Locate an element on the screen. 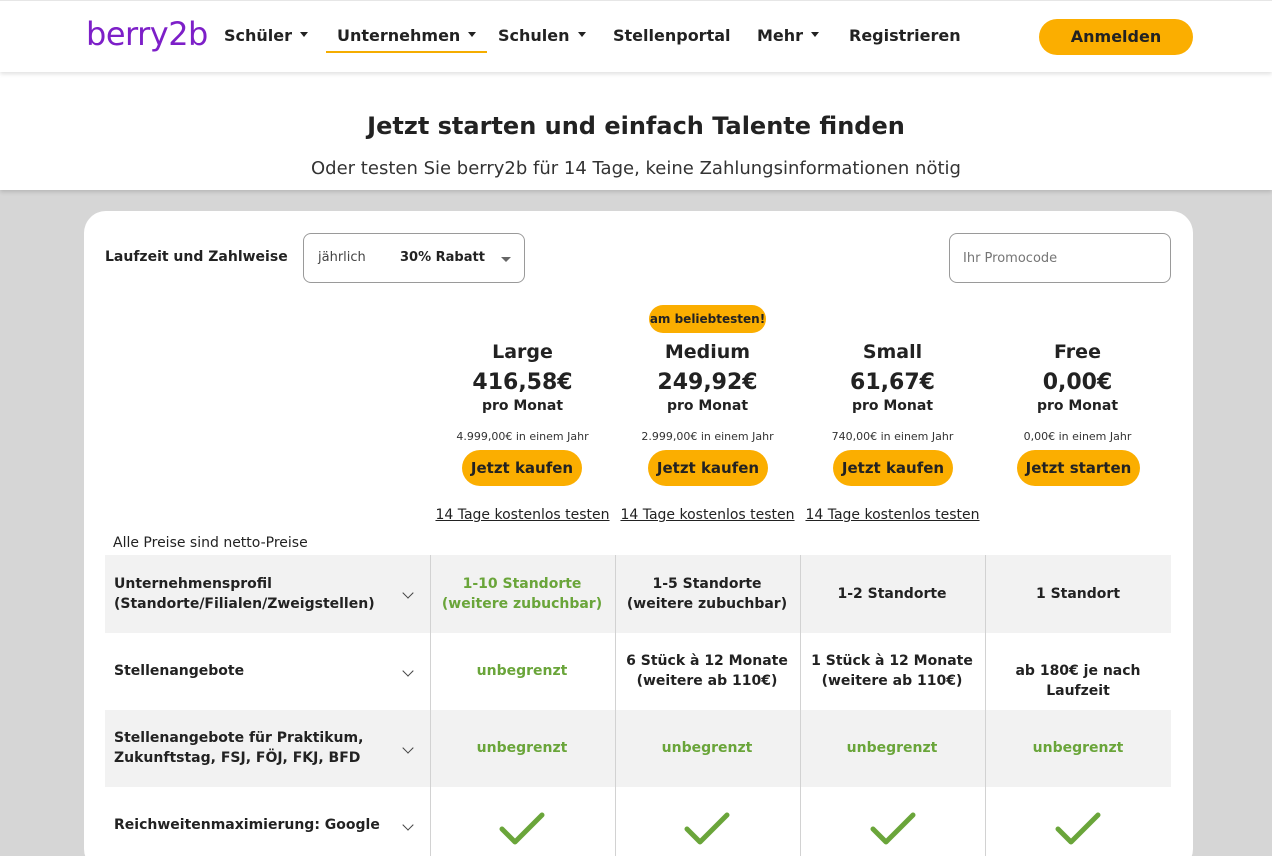 The height and width of the screenshot is (856, 1272). nav-item-mehr: Mehr is located at coordinates (788, 35).